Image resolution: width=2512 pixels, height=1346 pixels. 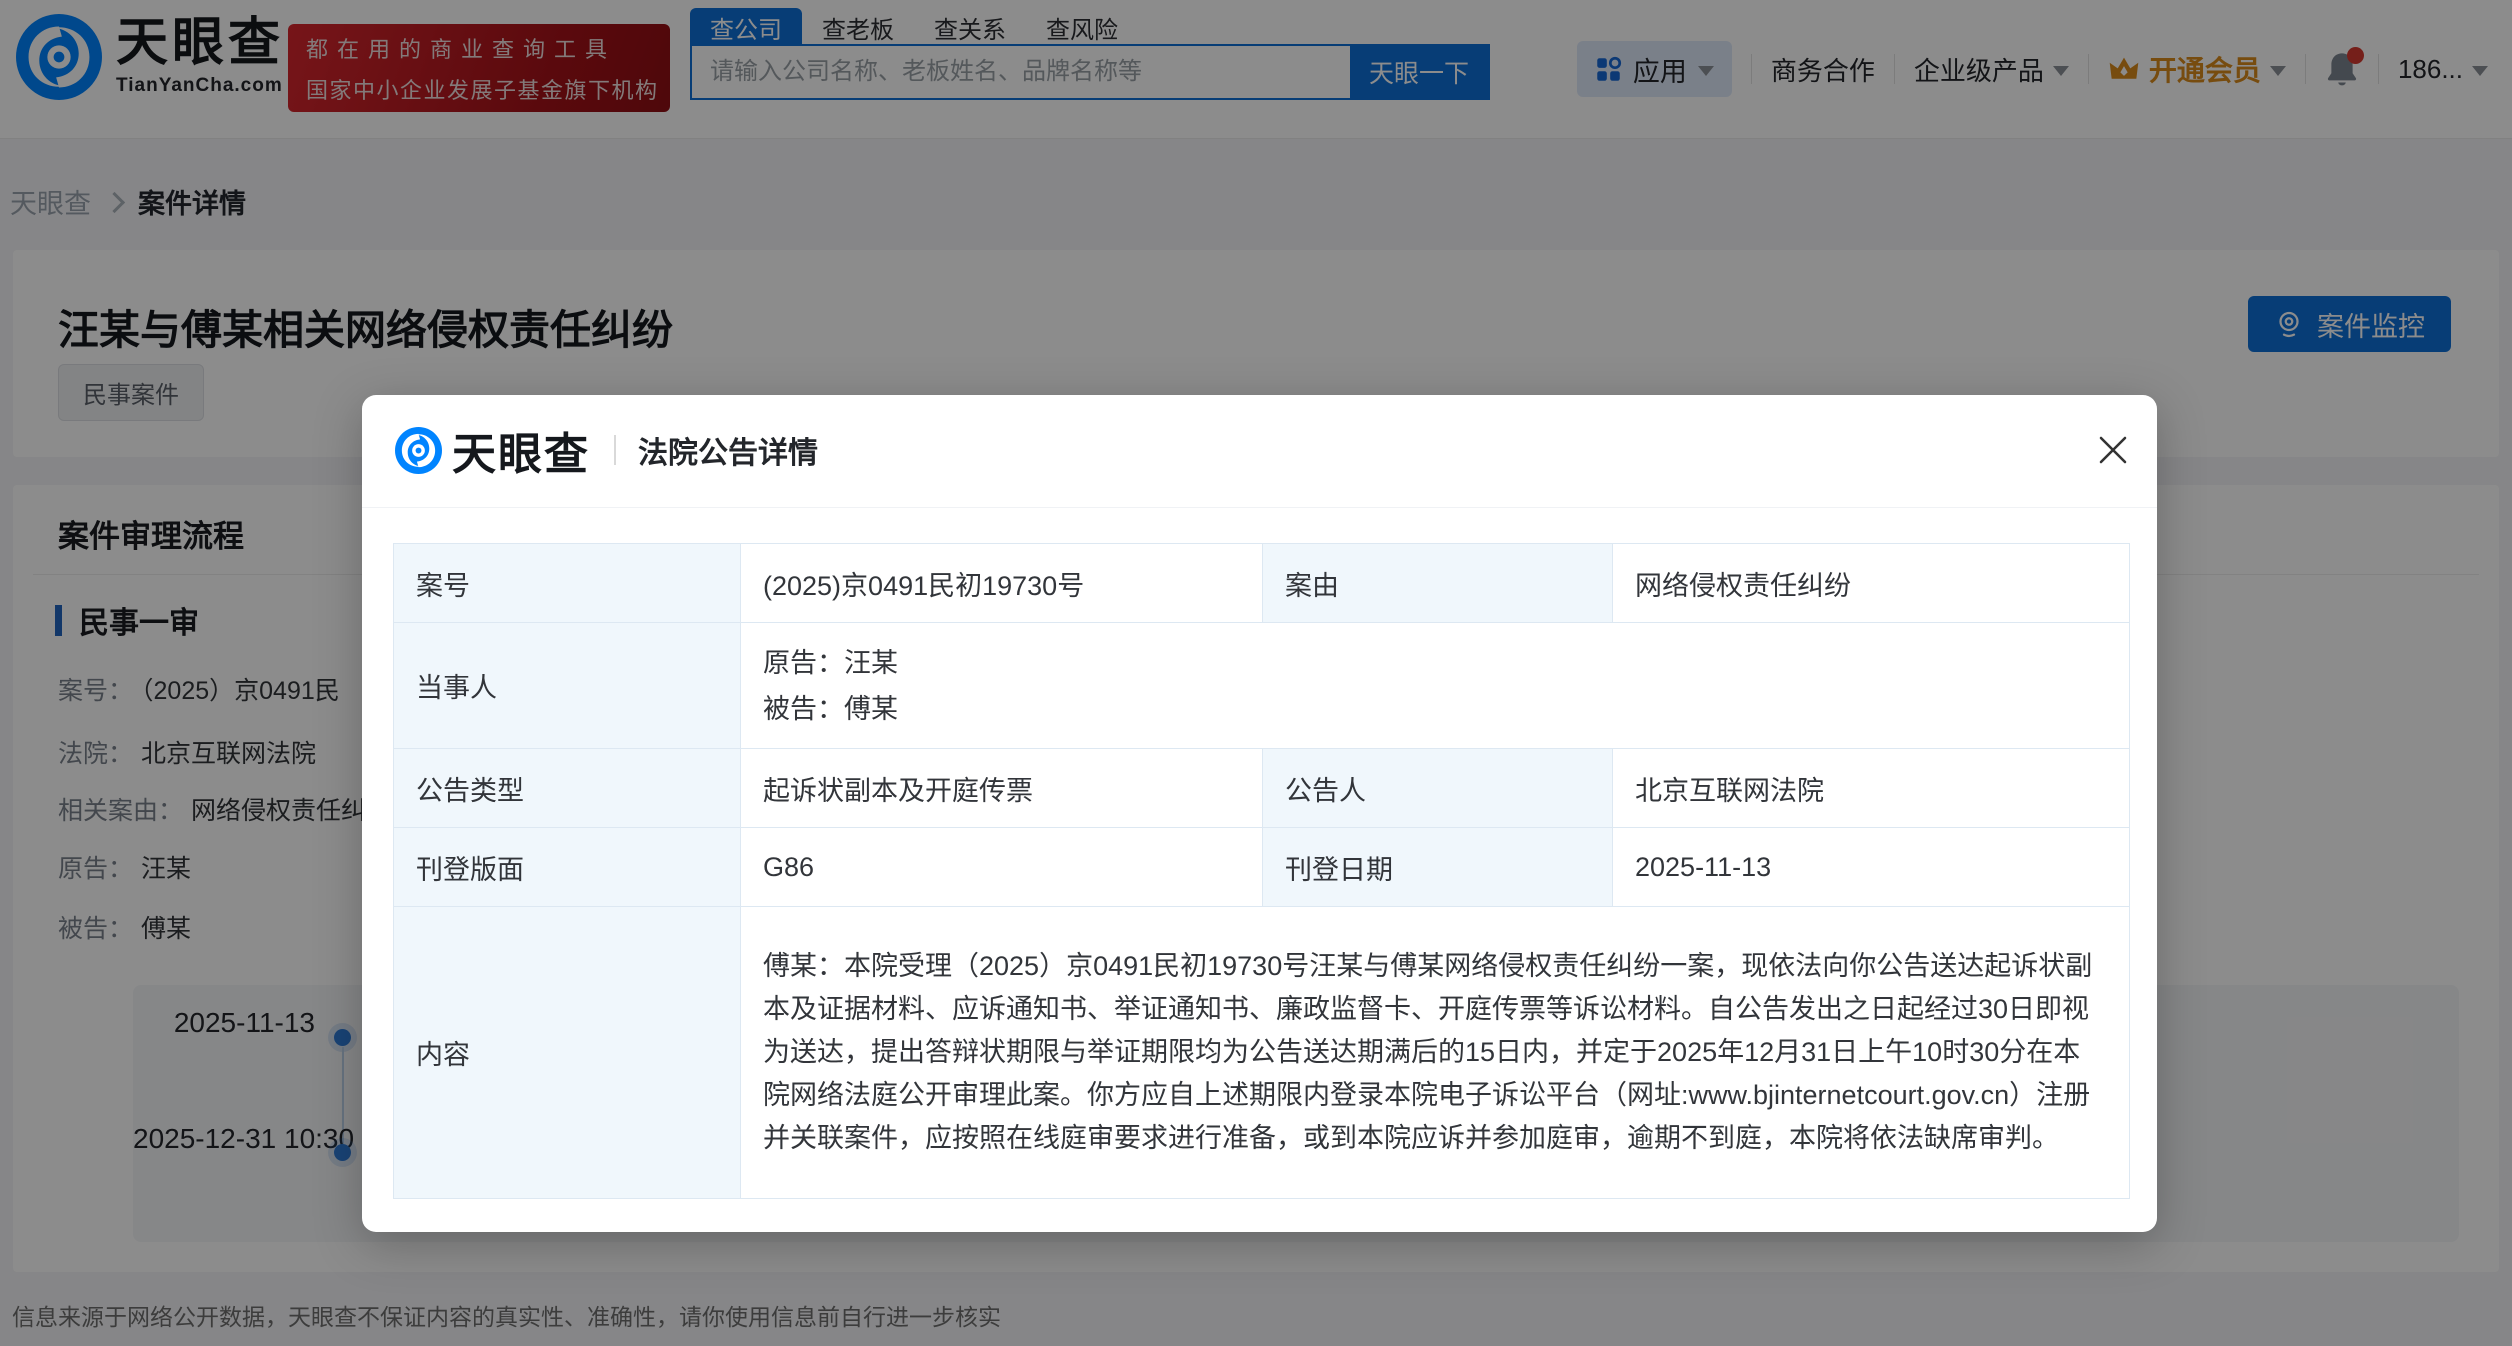 I want to click on table-row: 刊登版面 G86 刊登日期 2025-11-13, so click(x=1261, y=867).